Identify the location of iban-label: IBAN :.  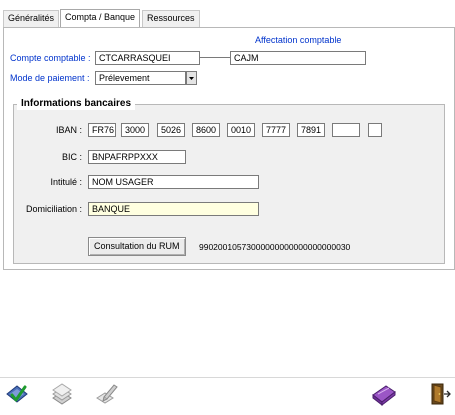
(68, 130).